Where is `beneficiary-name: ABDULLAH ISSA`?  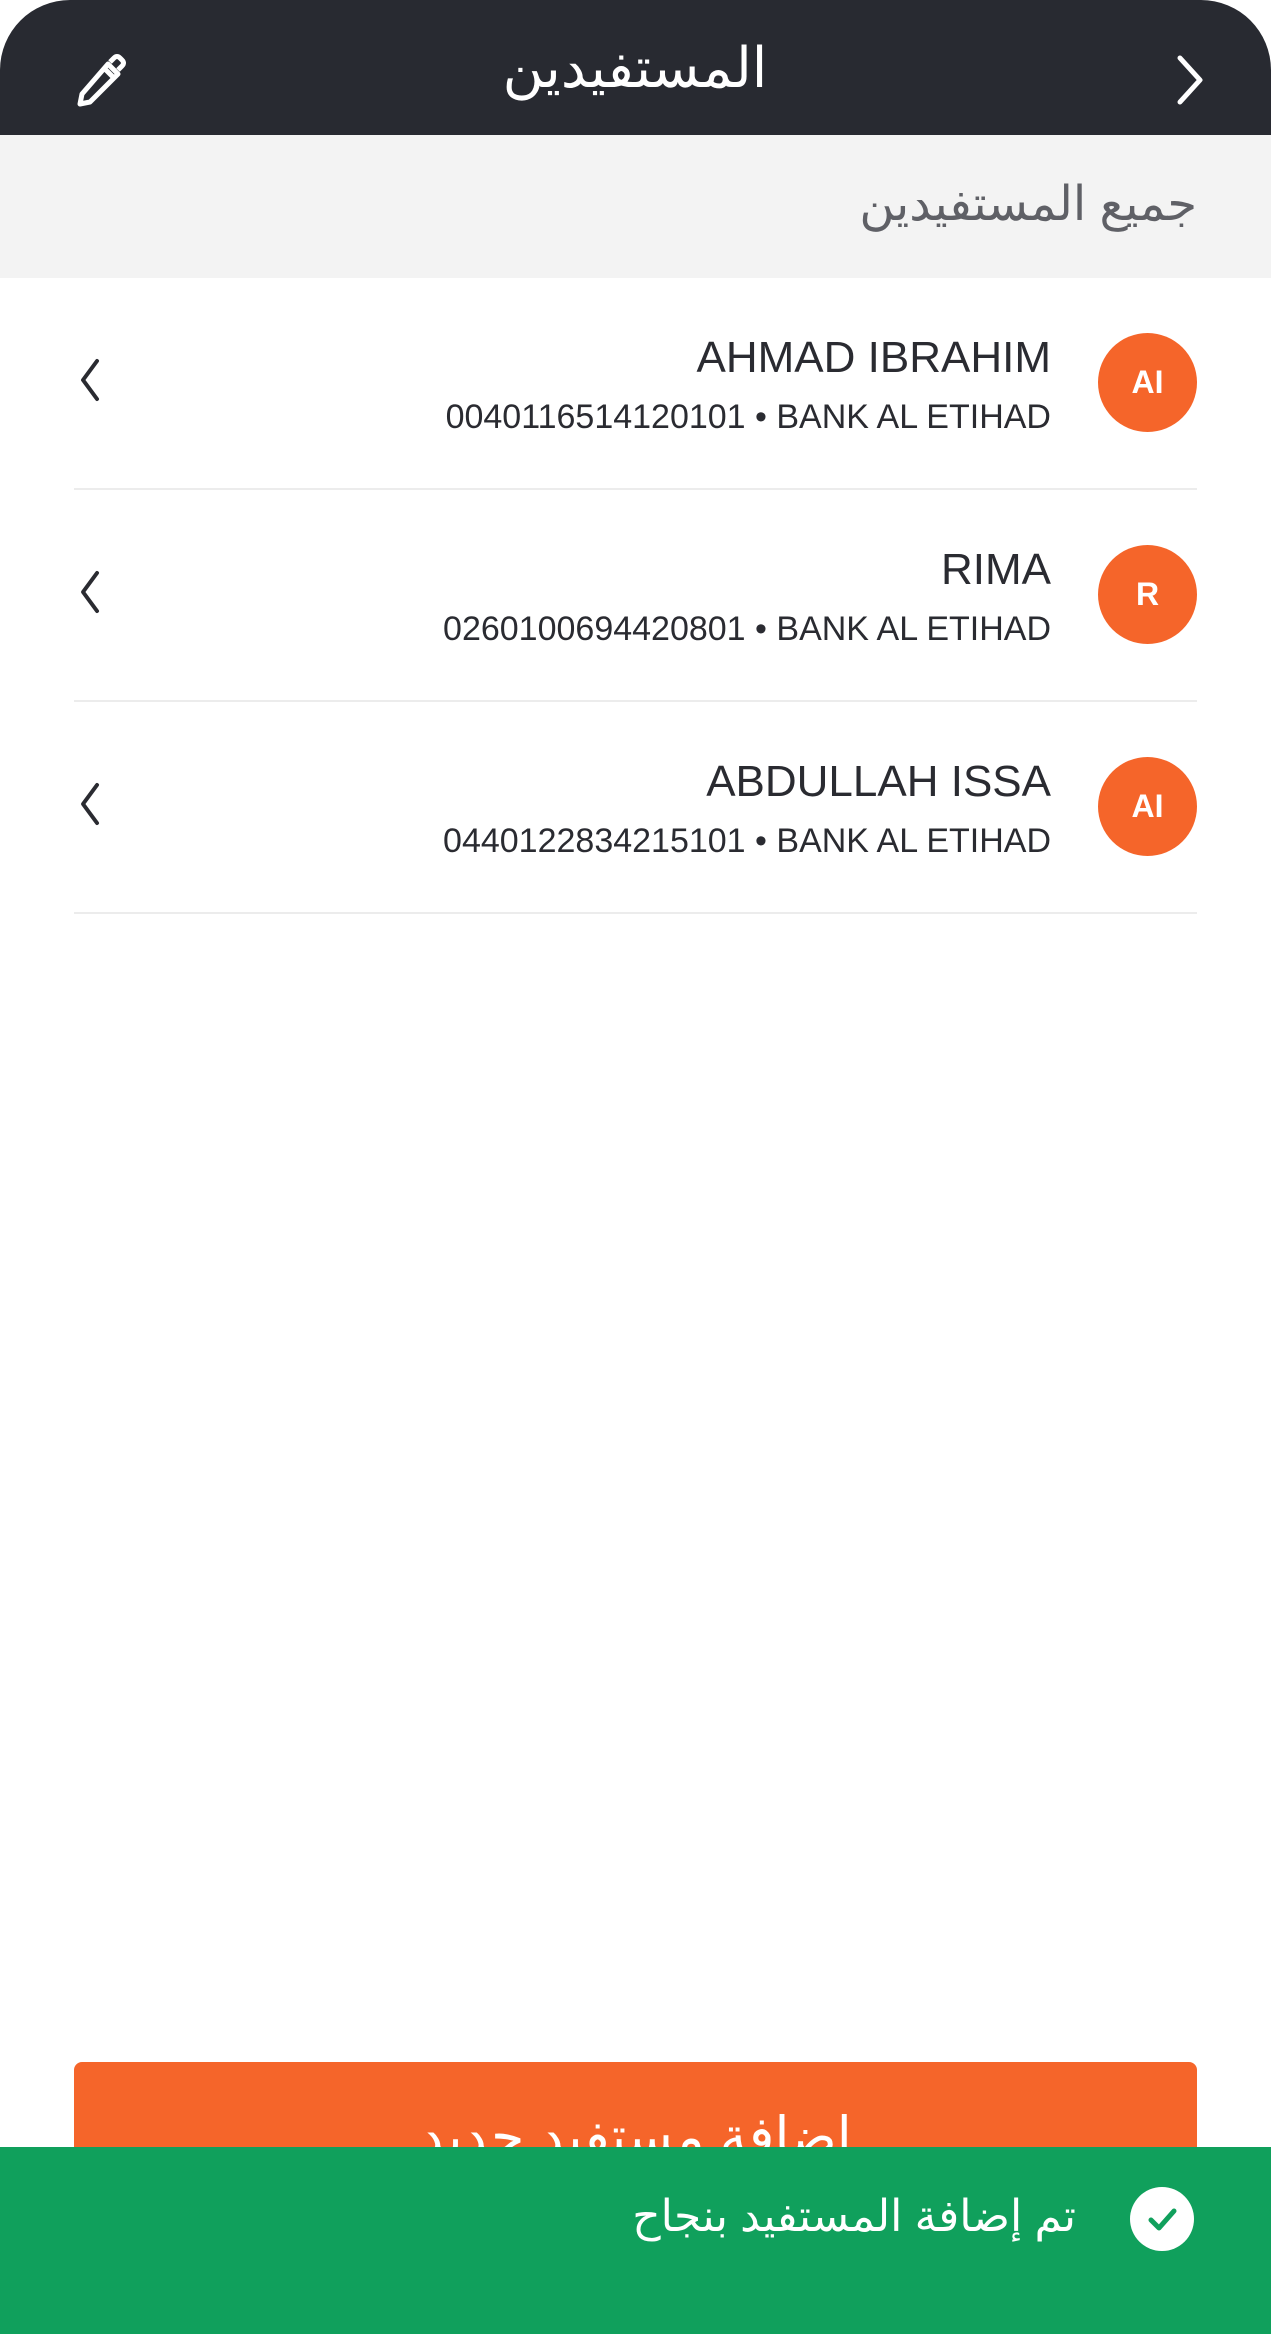 beneficiary-name: ABDULLAH ISSA is located at coordinates (878, 781).